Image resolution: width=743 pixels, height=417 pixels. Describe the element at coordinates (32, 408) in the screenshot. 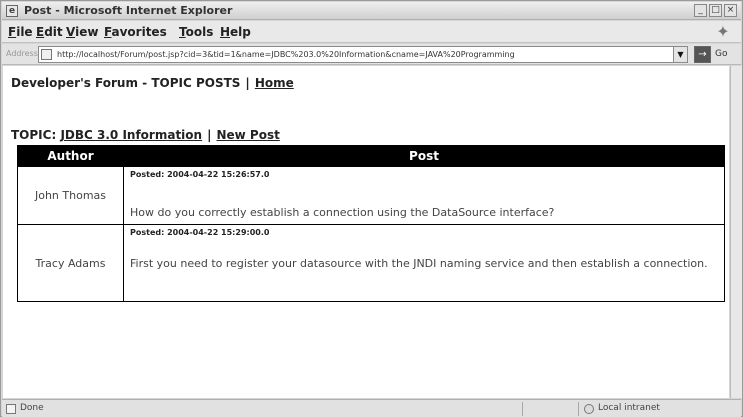

I see `status-text: Done` at that location.